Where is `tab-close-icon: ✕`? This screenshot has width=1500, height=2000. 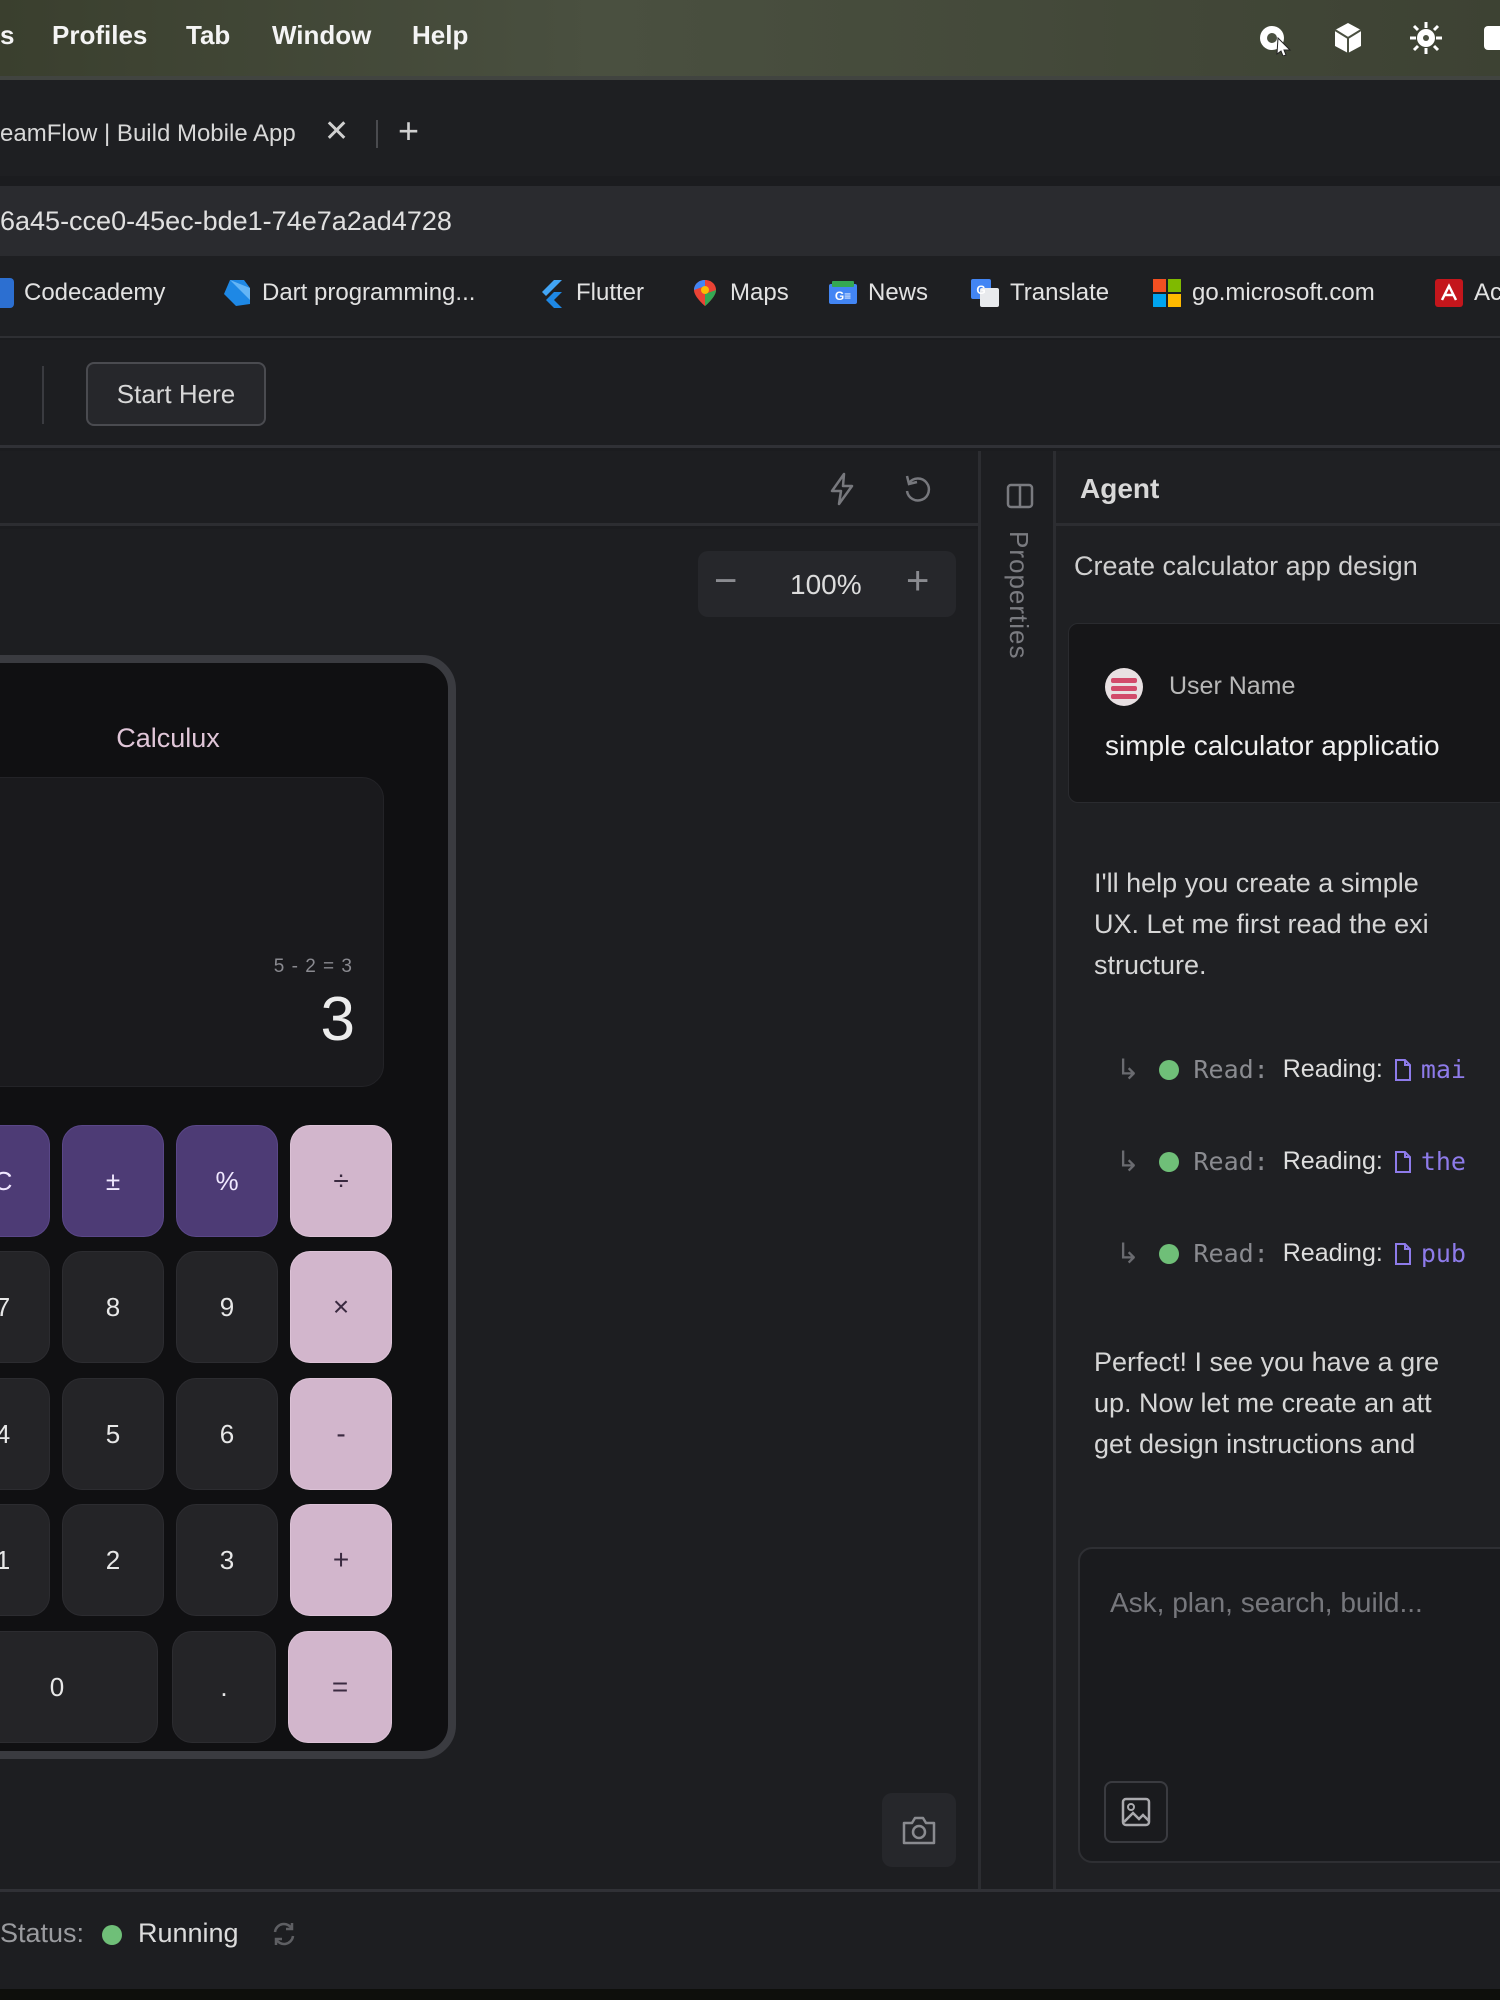
tab-close-icon: ✕ is located at coordinates (336, 131).